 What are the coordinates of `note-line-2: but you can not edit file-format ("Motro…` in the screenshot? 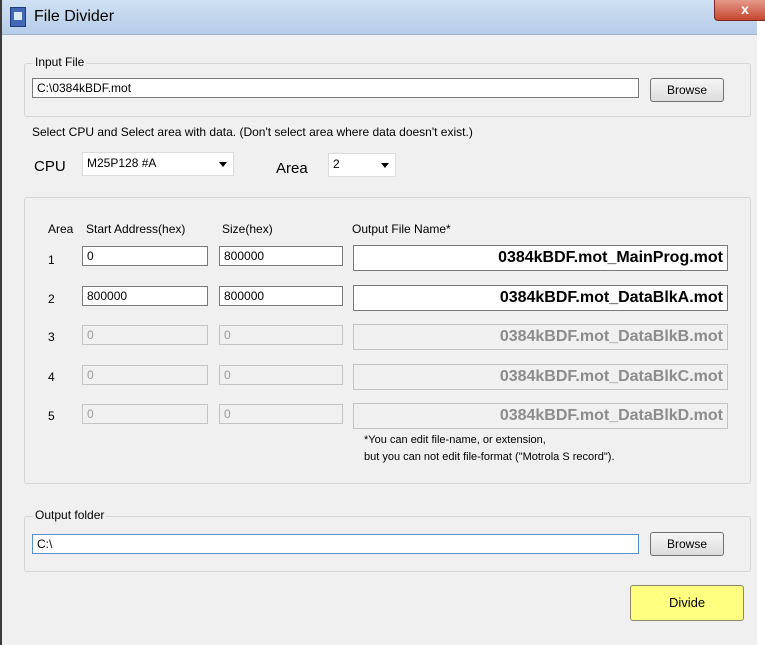 It's located at (489, 457).